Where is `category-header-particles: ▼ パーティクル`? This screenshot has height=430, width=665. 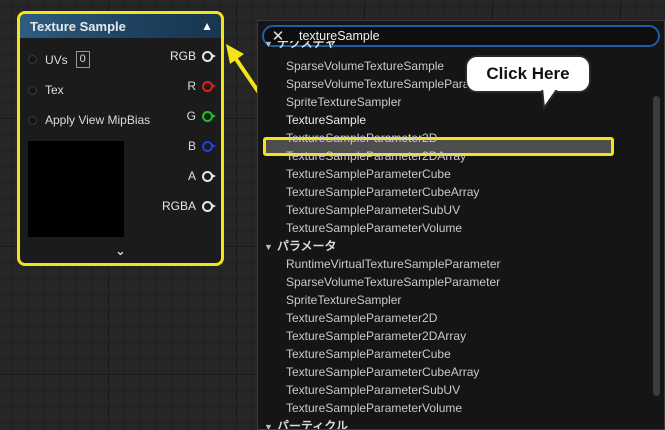
category-header-particles: ▼ パーティクル is located at coordinates (306, 423).